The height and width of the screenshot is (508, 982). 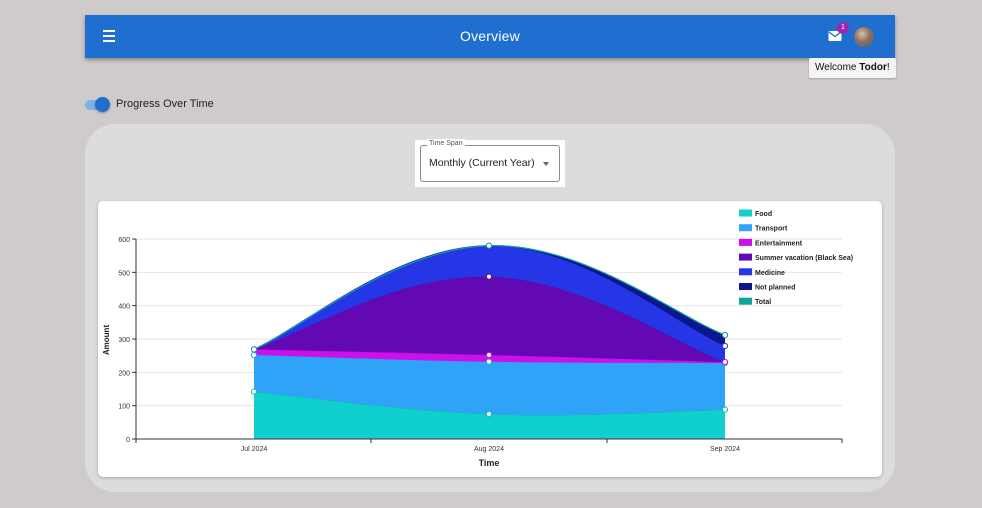 What do you see at coordinates (124, 407) in the screenshot?
I see `y-tick-label: 100` at bounding box center [124, 407].